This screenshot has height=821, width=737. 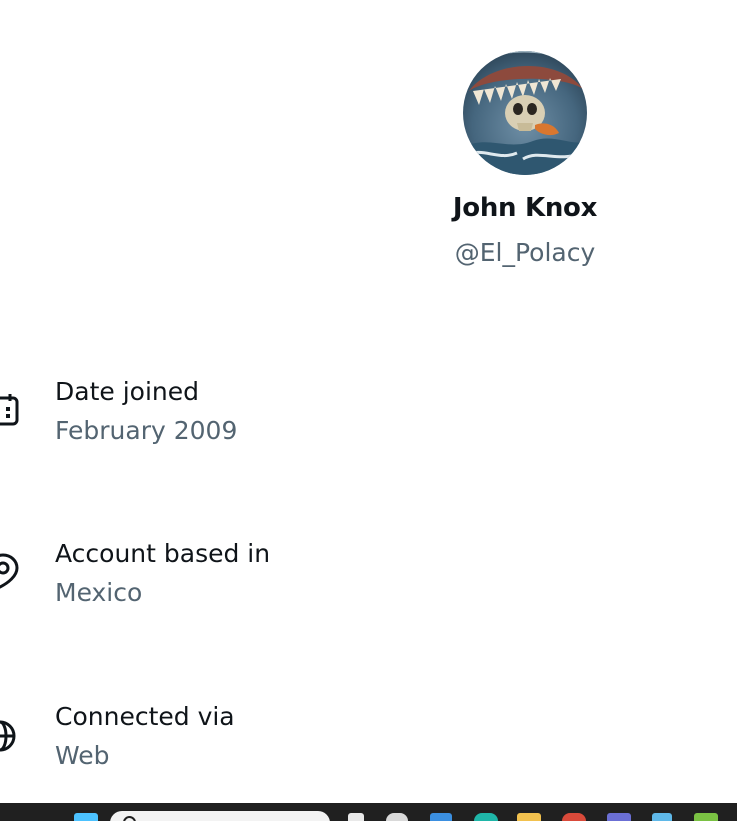 I want to click on date-joined-value: February 2009, so click(x=146, y=430).